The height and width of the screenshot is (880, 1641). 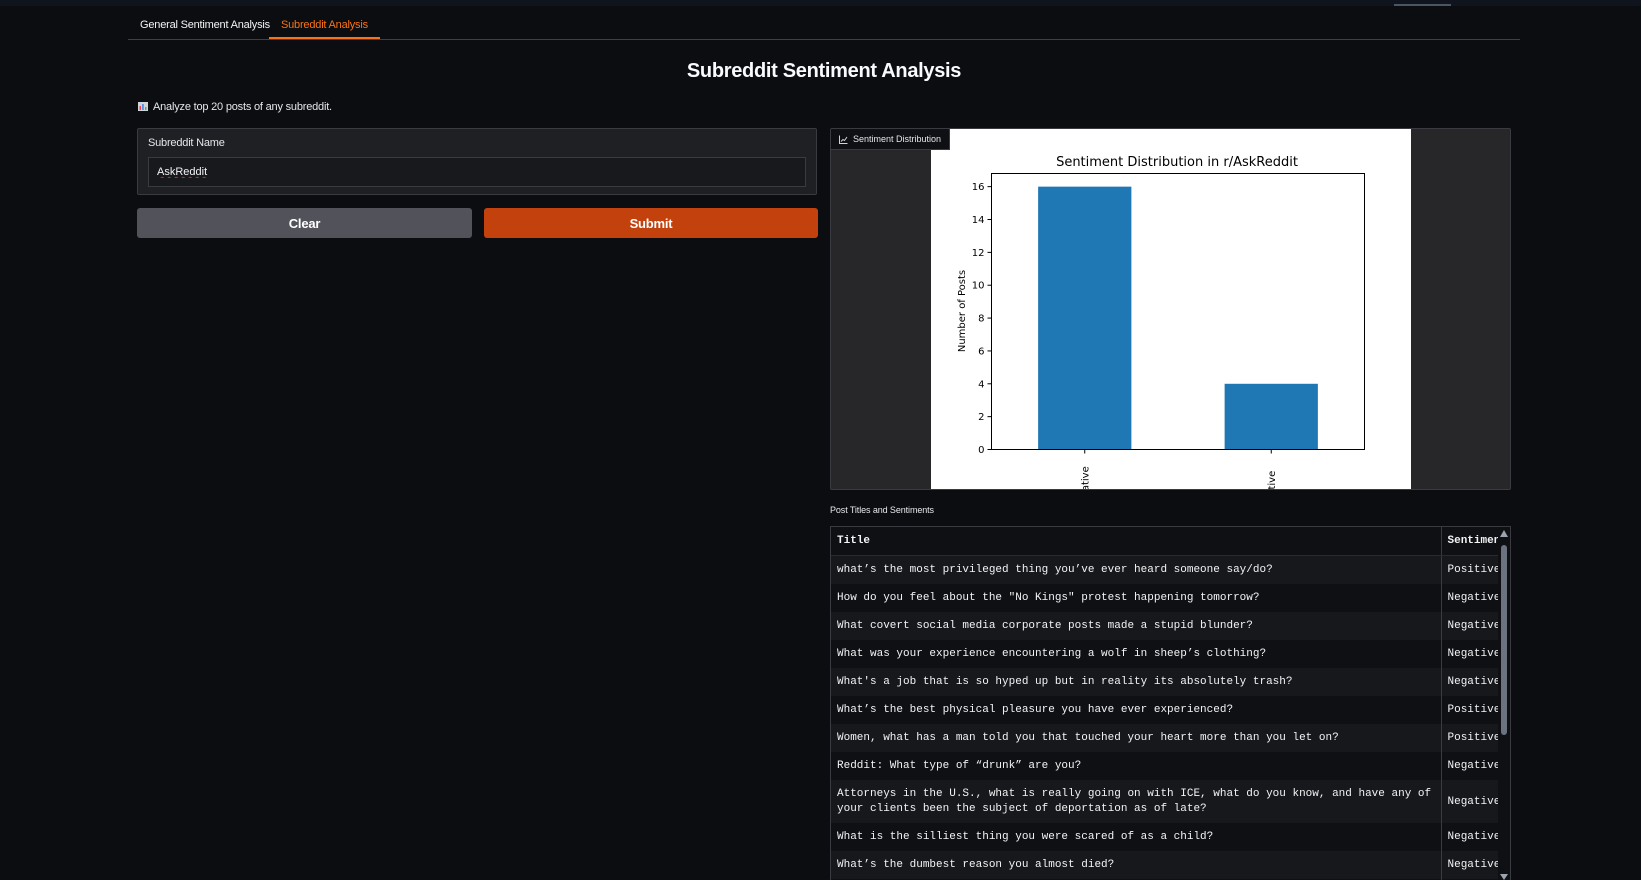 I want to click on y-tick-label: 14, so click(x=978, y=220).